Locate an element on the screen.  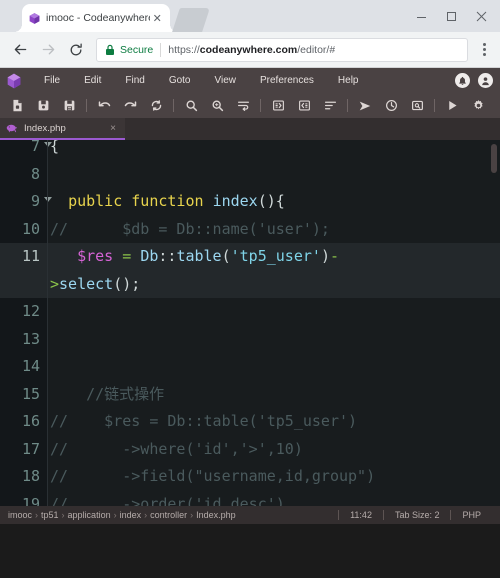
code-line-text: $res = Db::table('tp5_user')- is located at coordinates (193, 257).